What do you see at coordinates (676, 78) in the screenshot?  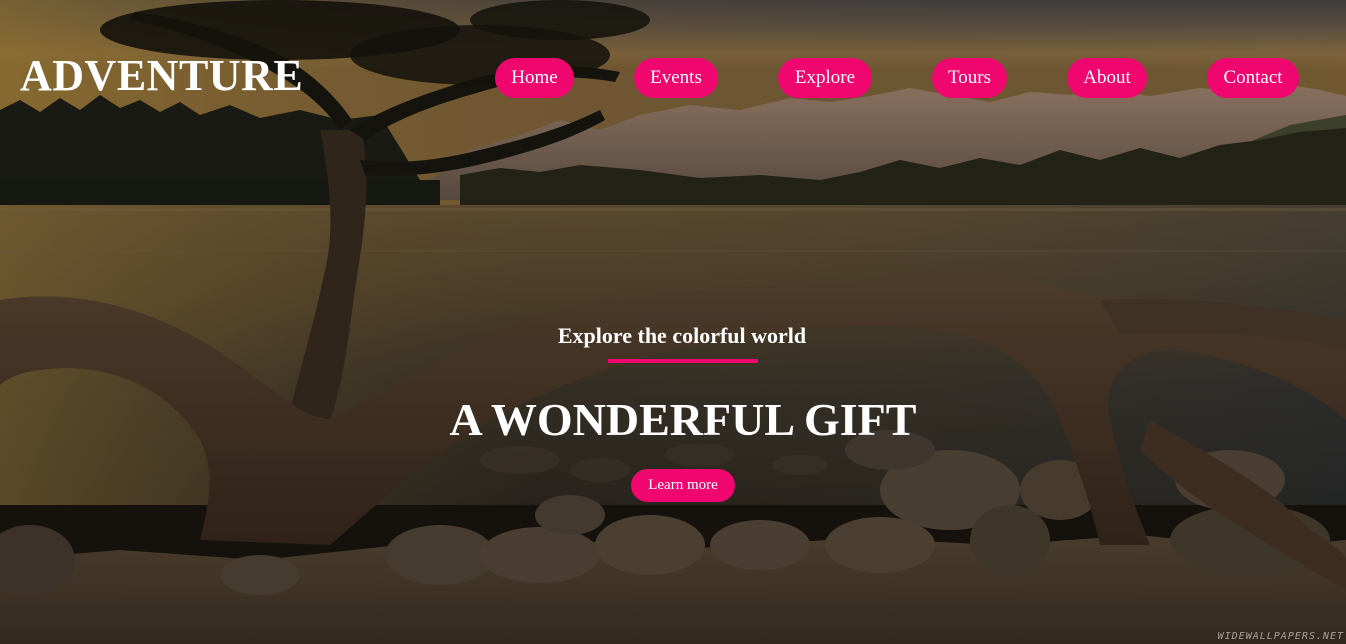 I see `nav-item-events: Events` at bounding box center [676, 78].